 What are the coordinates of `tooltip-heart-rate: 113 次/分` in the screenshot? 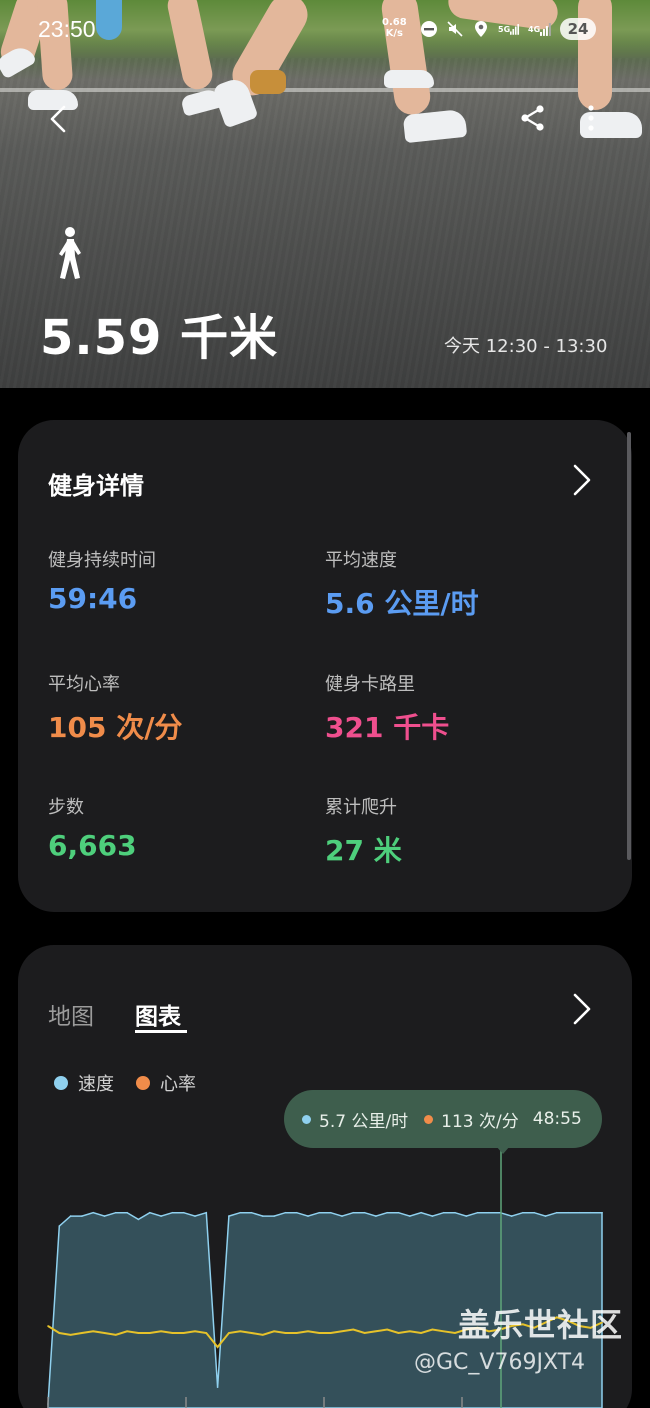 It's located at (480, 1121).